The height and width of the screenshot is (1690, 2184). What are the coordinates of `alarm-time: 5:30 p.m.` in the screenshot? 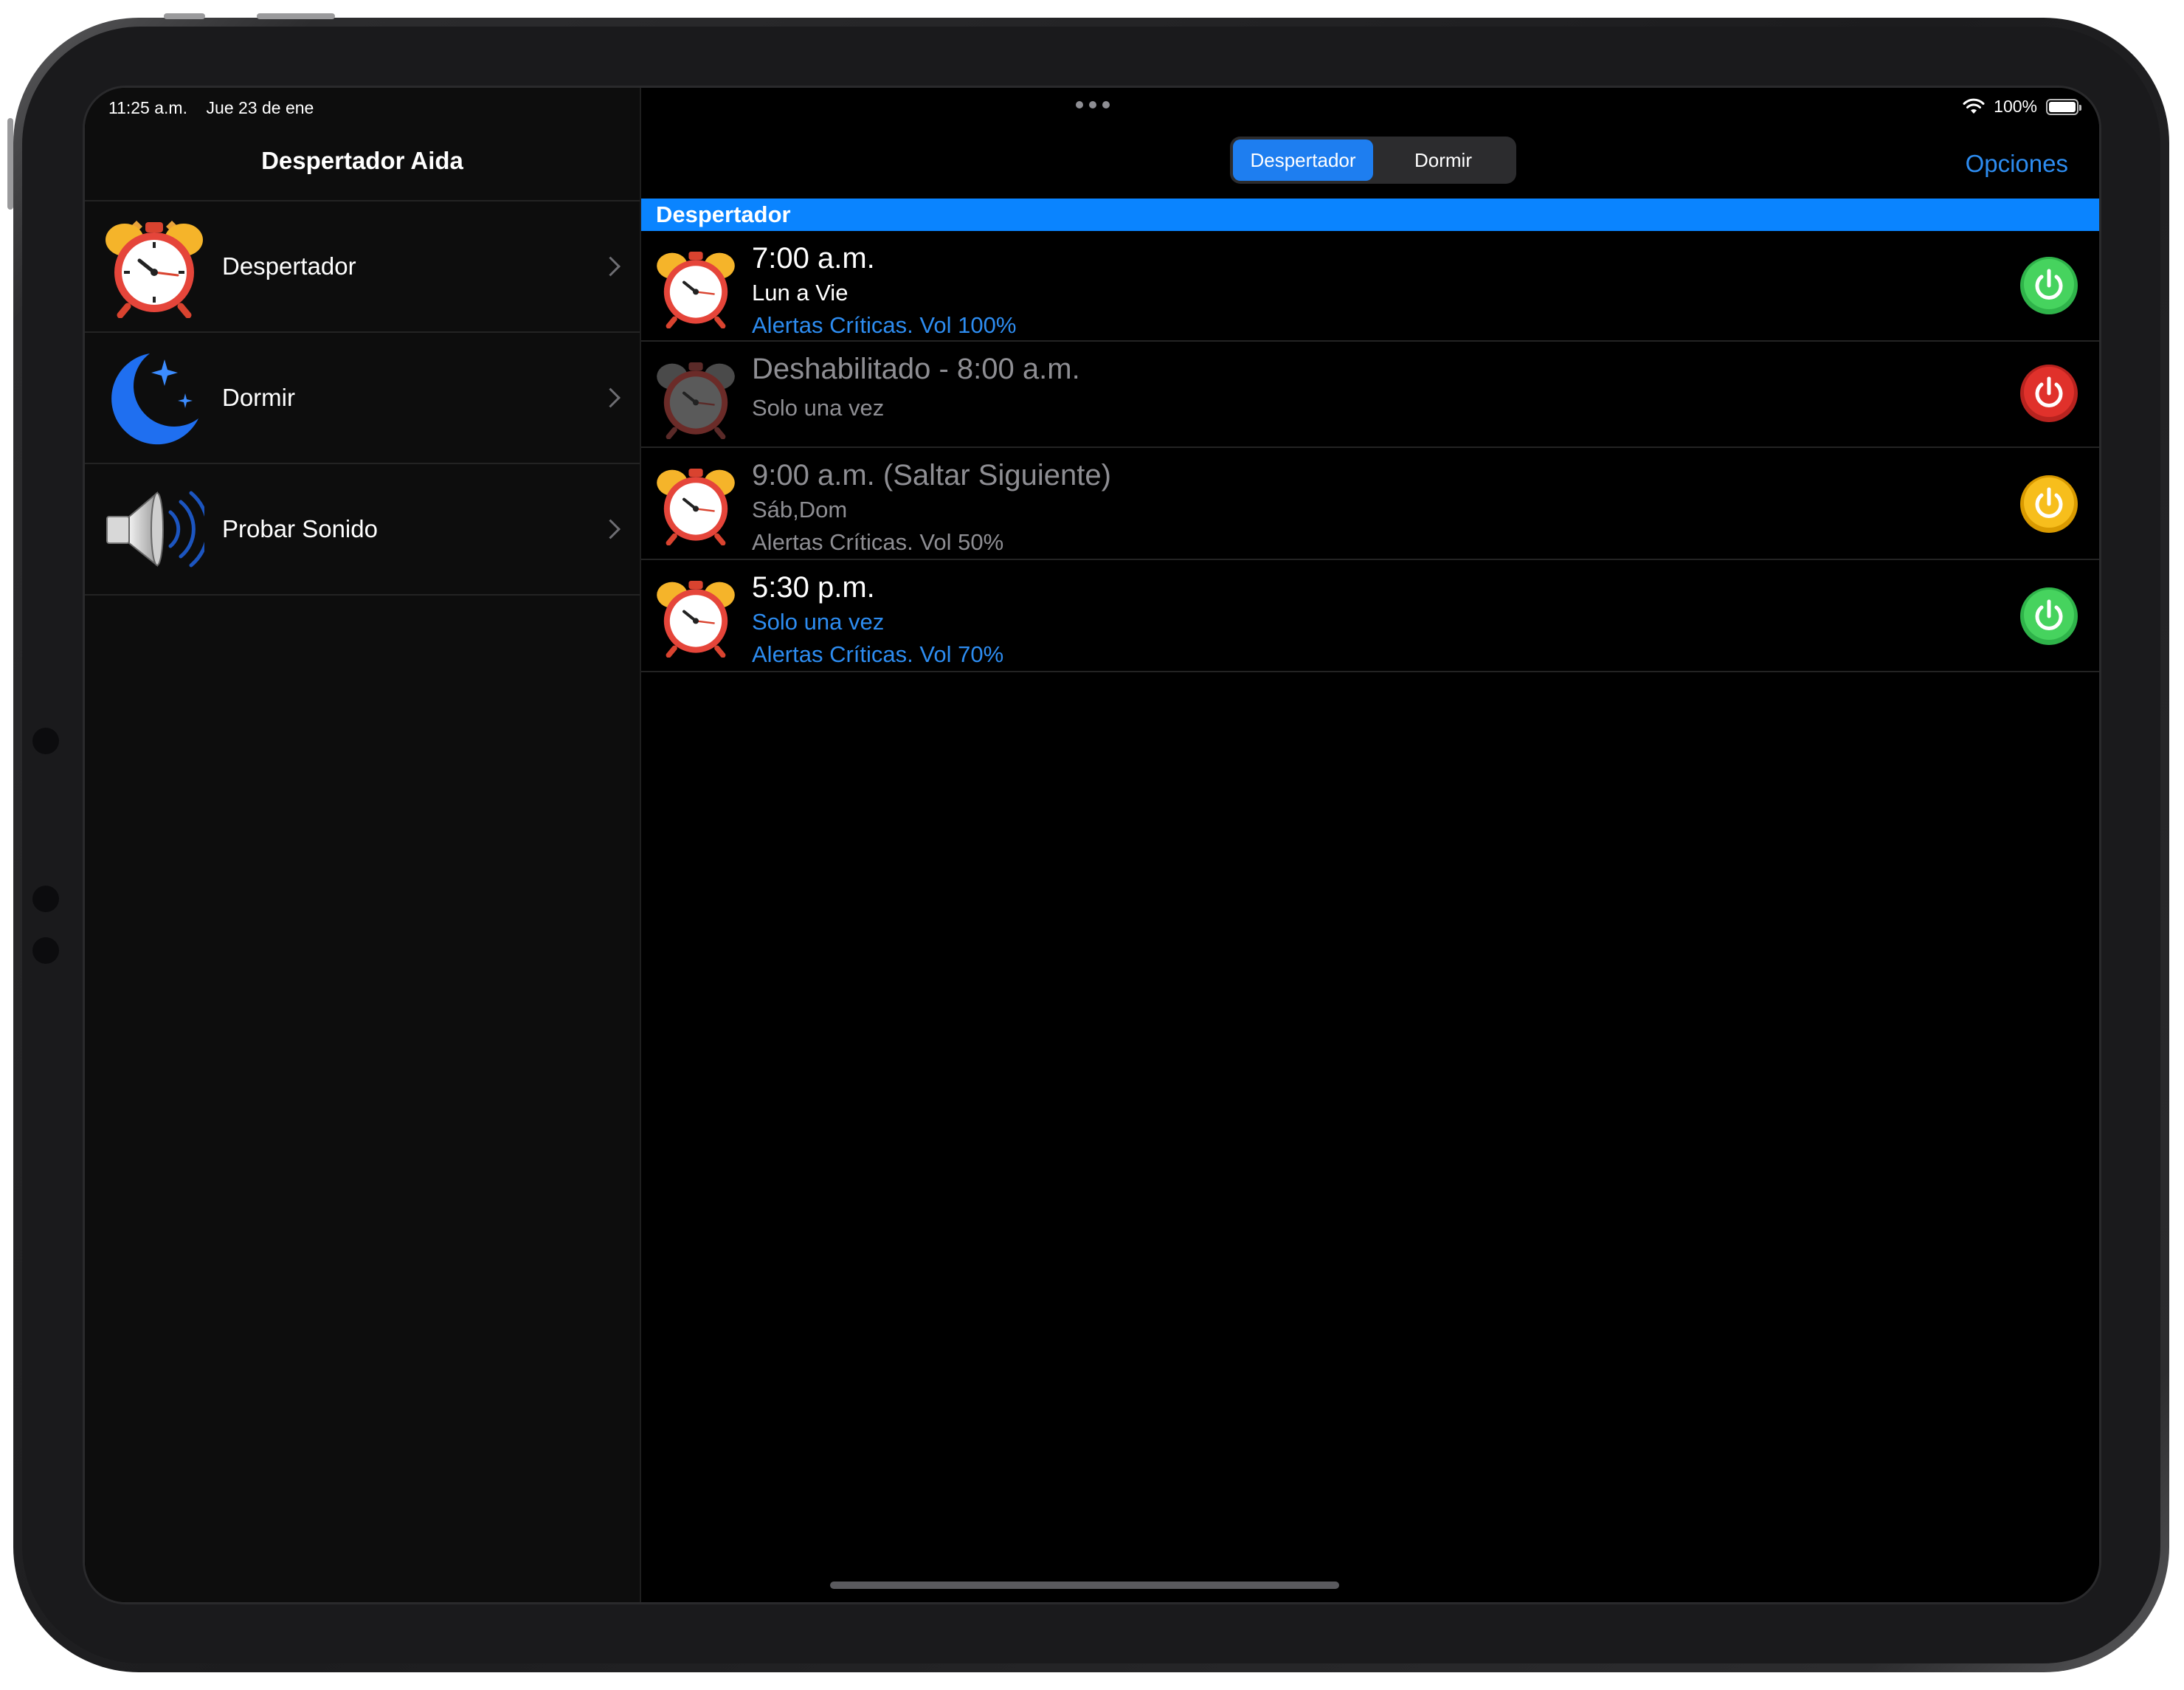 It's located at (813, 588).